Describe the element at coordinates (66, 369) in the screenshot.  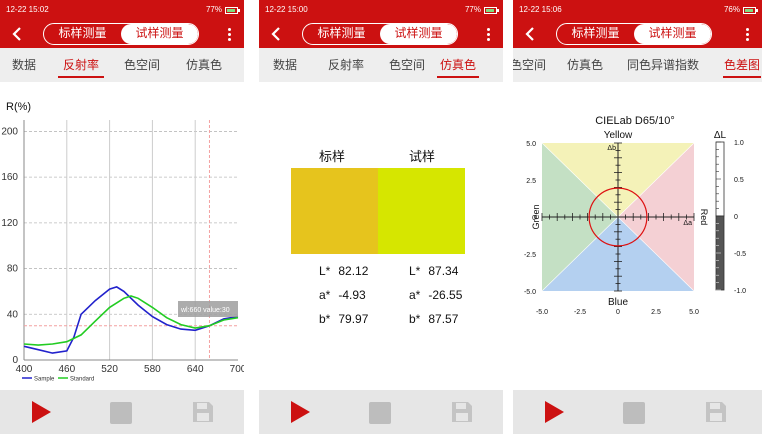
I see `x-tick-label: 460` at that location.